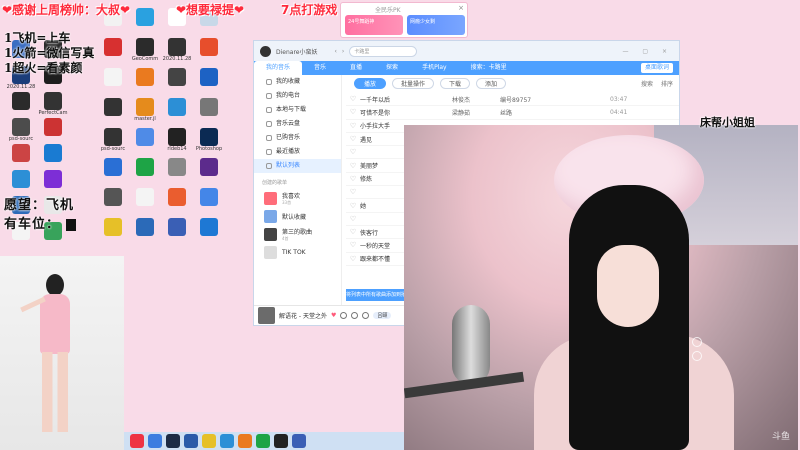 This screenshot has height=450, width=800. I want to click on heart-icon: ♥, so click(333, 315).